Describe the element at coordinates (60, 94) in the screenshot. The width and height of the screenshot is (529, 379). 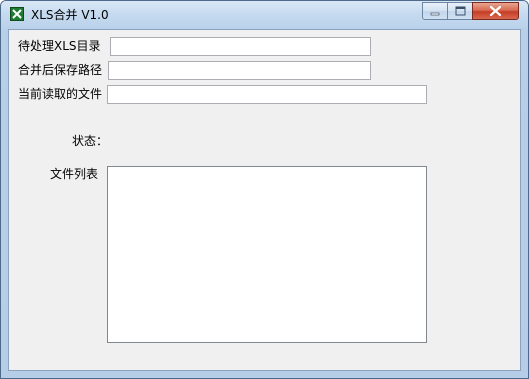
I see `current-file-label: 当前读取的文件` at that location.